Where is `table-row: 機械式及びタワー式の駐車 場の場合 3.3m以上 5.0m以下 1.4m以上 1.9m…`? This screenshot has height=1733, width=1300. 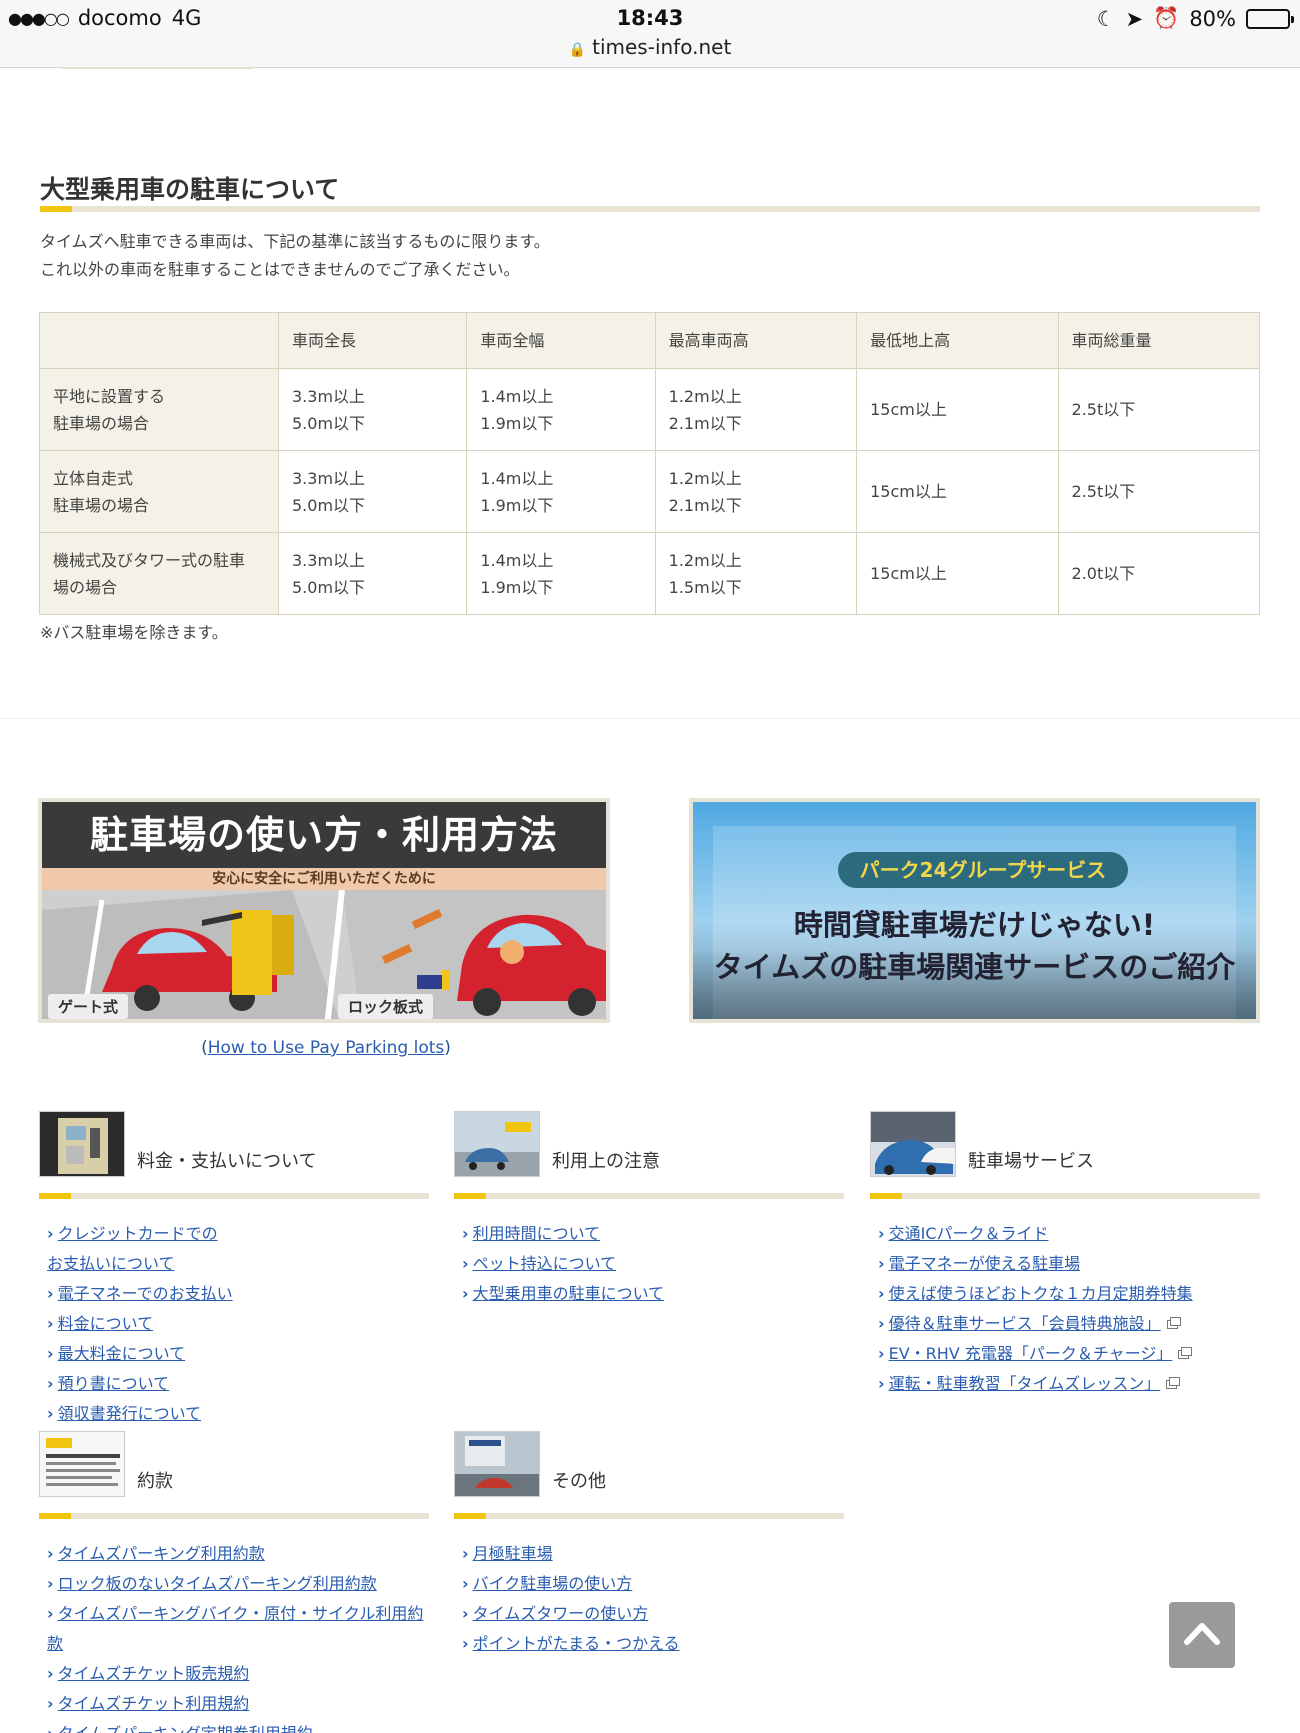
table-row: 機械式及びタワー式の駐車 場の場合 3.3m以上 5.0m以下 1.4m以上 1.9m… is located at coordinates (650, 573).